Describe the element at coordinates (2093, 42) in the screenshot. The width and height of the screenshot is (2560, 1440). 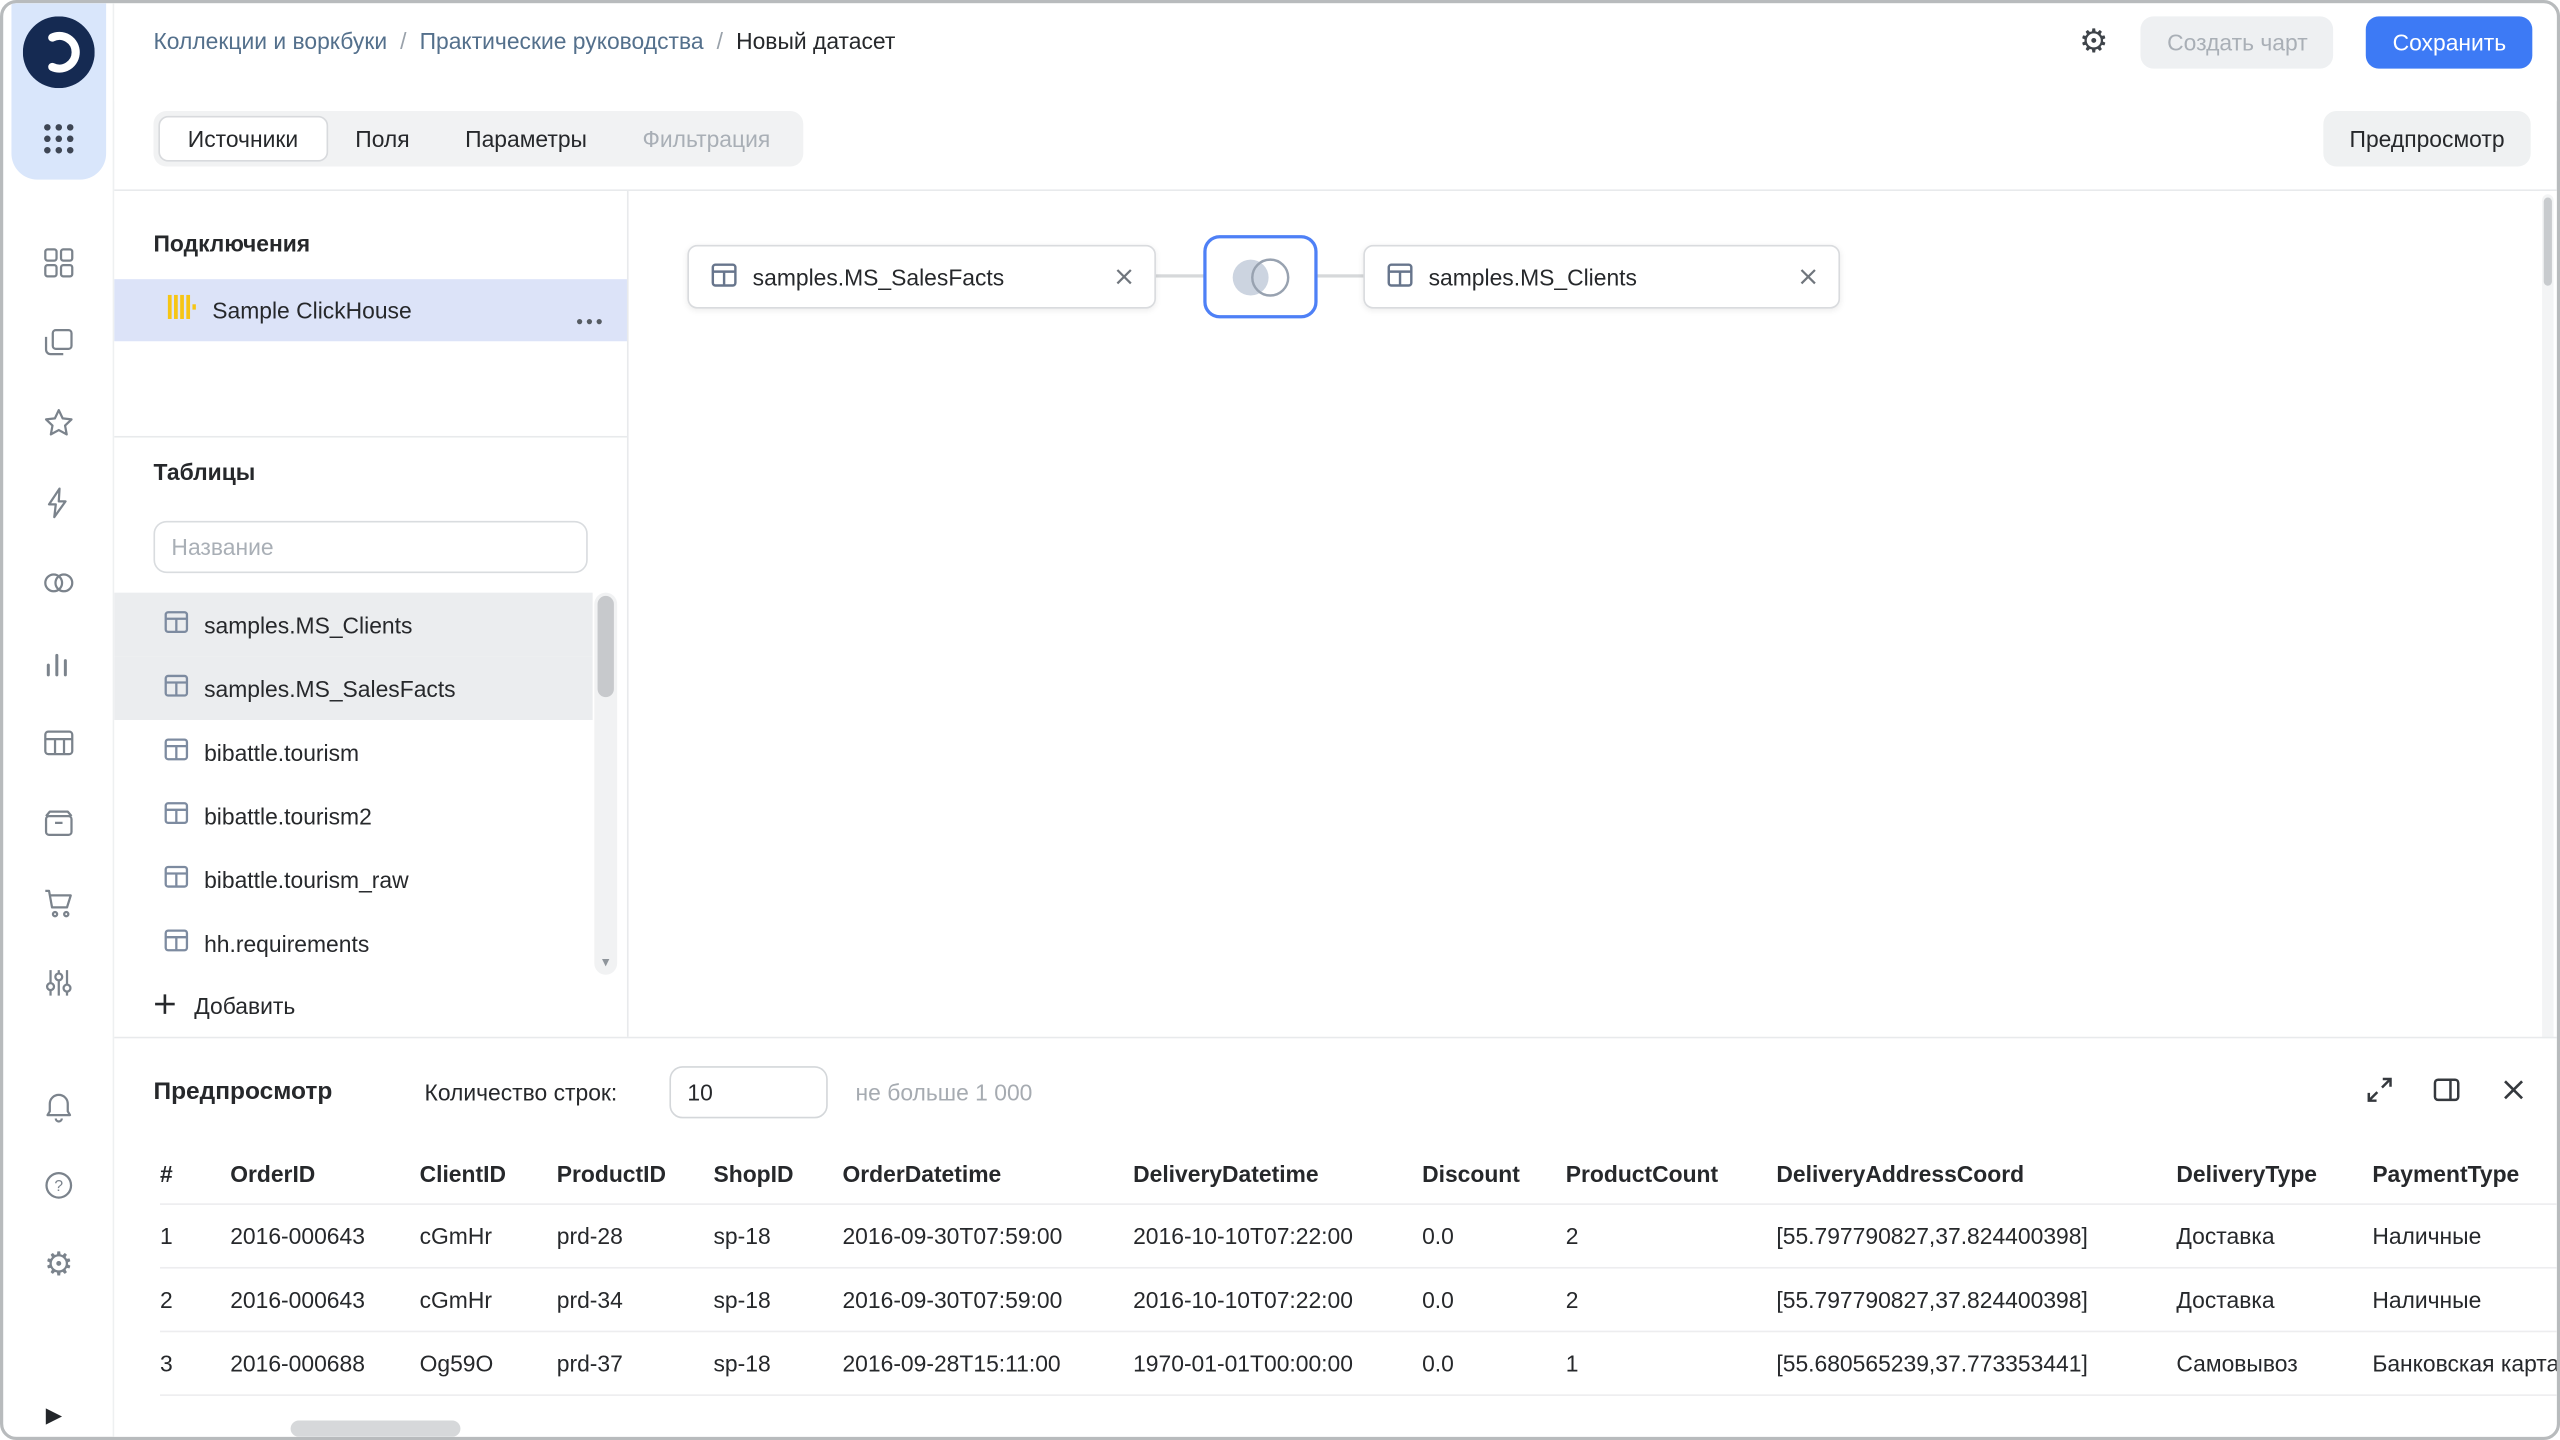
I see `dataset-settings-gear-icon: ⚙` at that location.